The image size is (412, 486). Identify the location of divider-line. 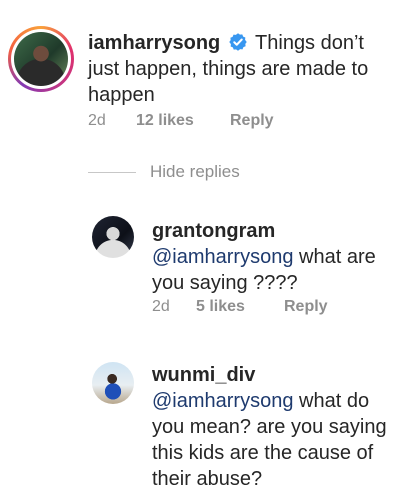
(112, 172).